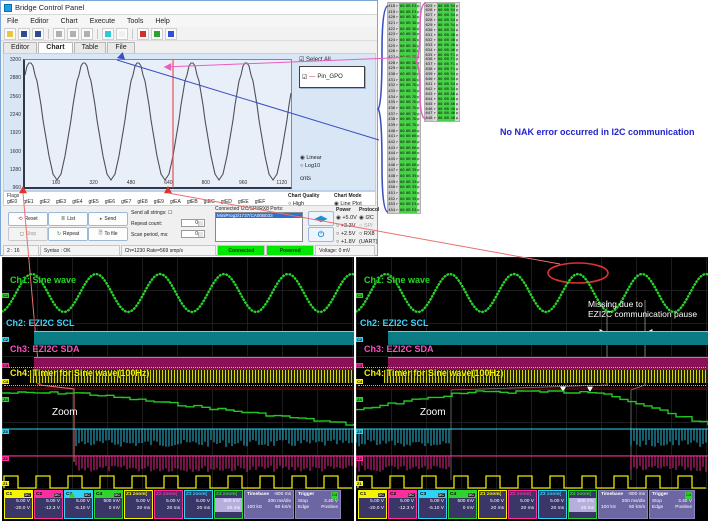 The height and width of the screenshot is (521, 708). I want to click on edge-tag-C3: C3, so click(6, 365).